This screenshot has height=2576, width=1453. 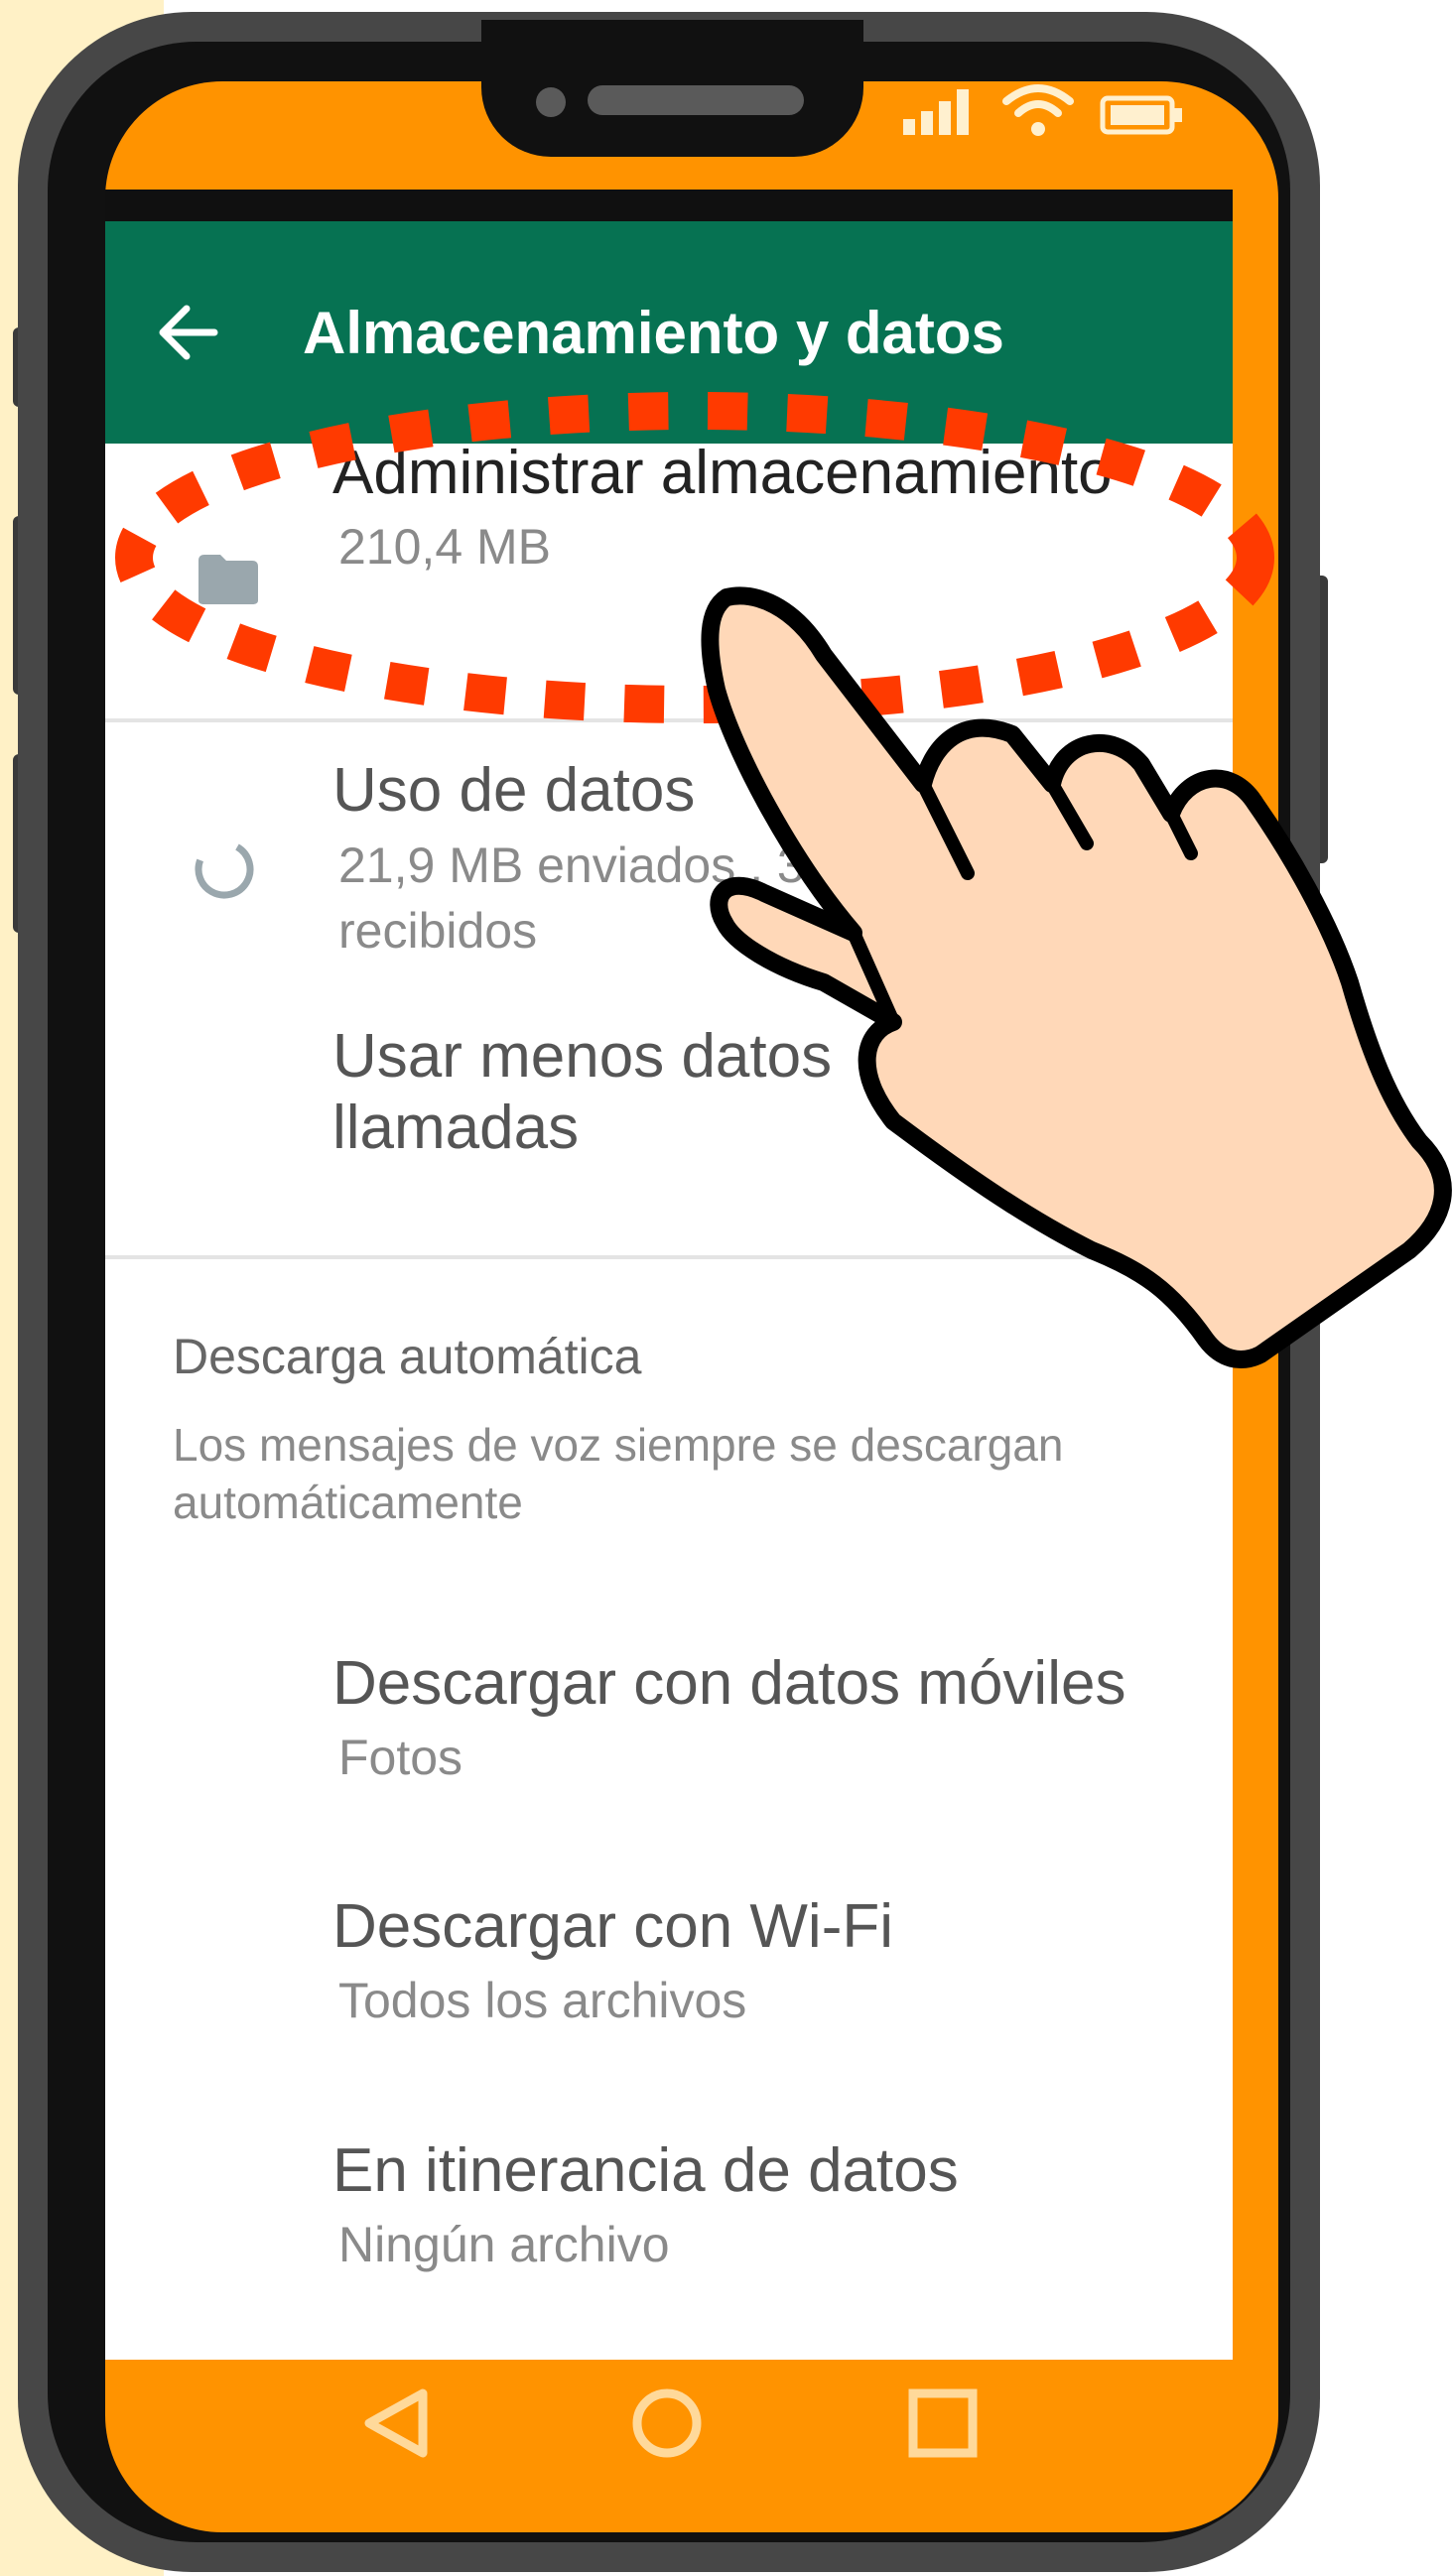 I want to click on recents-square-icon, so click(x=943, y=2423).